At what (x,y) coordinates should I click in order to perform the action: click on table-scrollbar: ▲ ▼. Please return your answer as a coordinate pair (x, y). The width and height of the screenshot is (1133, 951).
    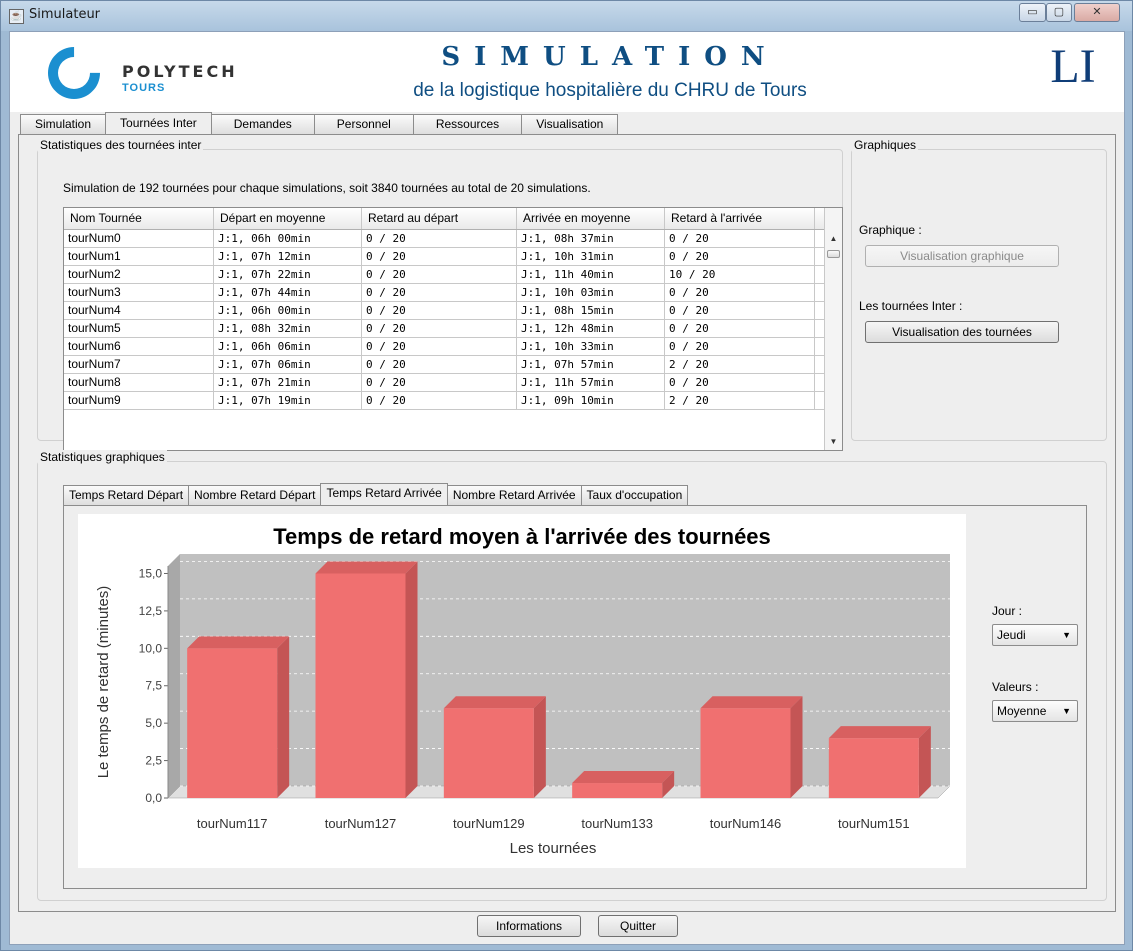
    Looking at the image, I should click on (833, 329).